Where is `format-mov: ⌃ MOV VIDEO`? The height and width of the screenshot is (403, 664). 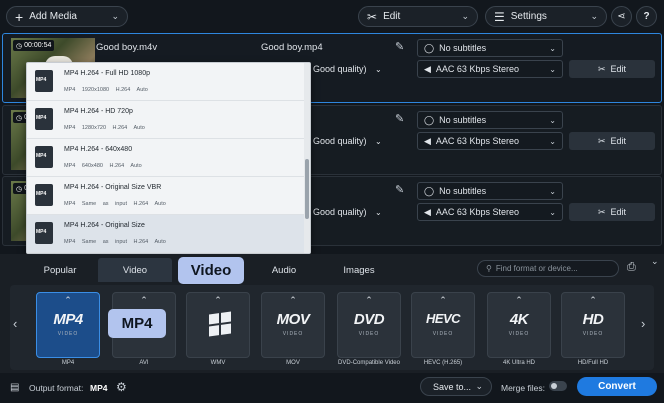
format-mov: ⌃ MOV VIDEO is located at coordinates (293, 325).